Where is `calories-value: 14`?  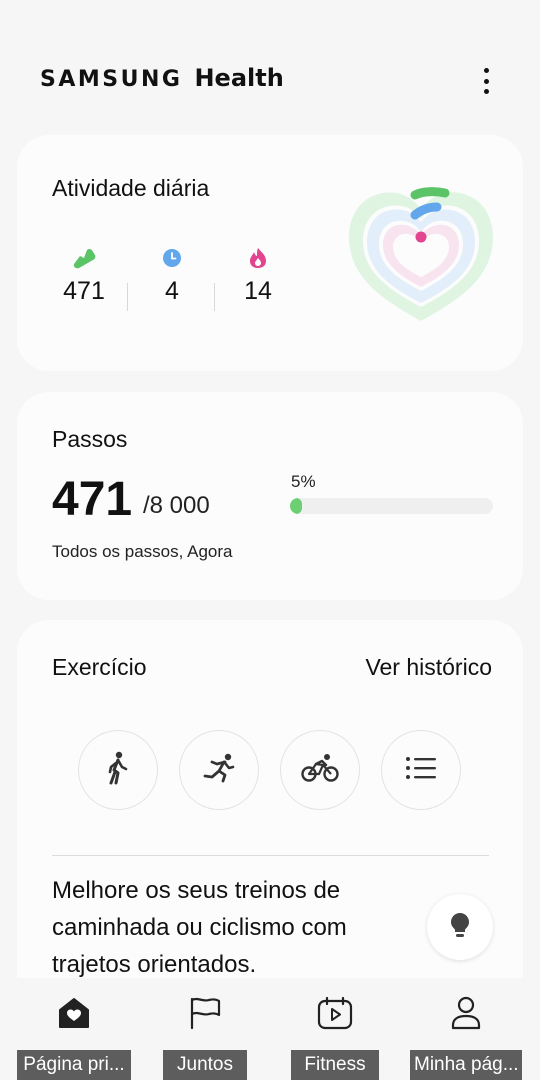 calories-value: 14 is located at coordinates (258, 291).